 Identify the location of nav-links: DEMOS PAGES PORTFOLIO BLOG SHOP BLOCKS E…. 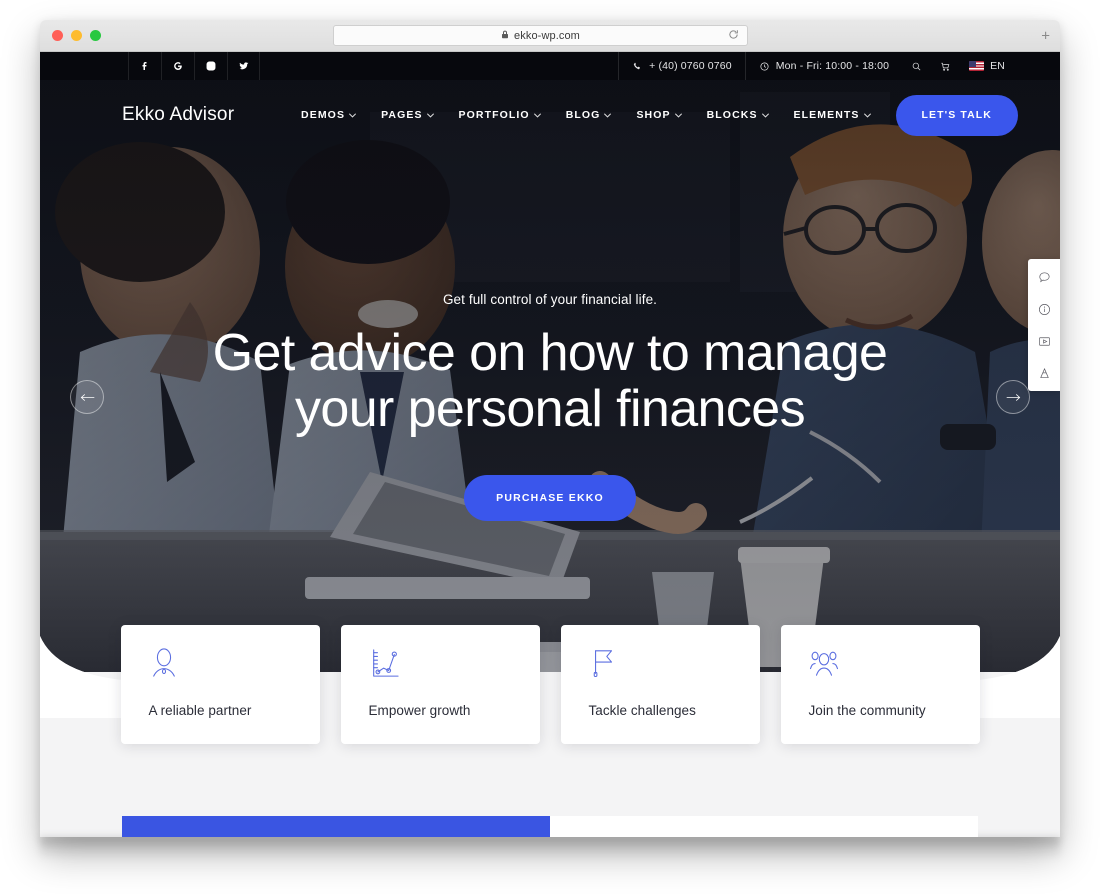
(586, 115).